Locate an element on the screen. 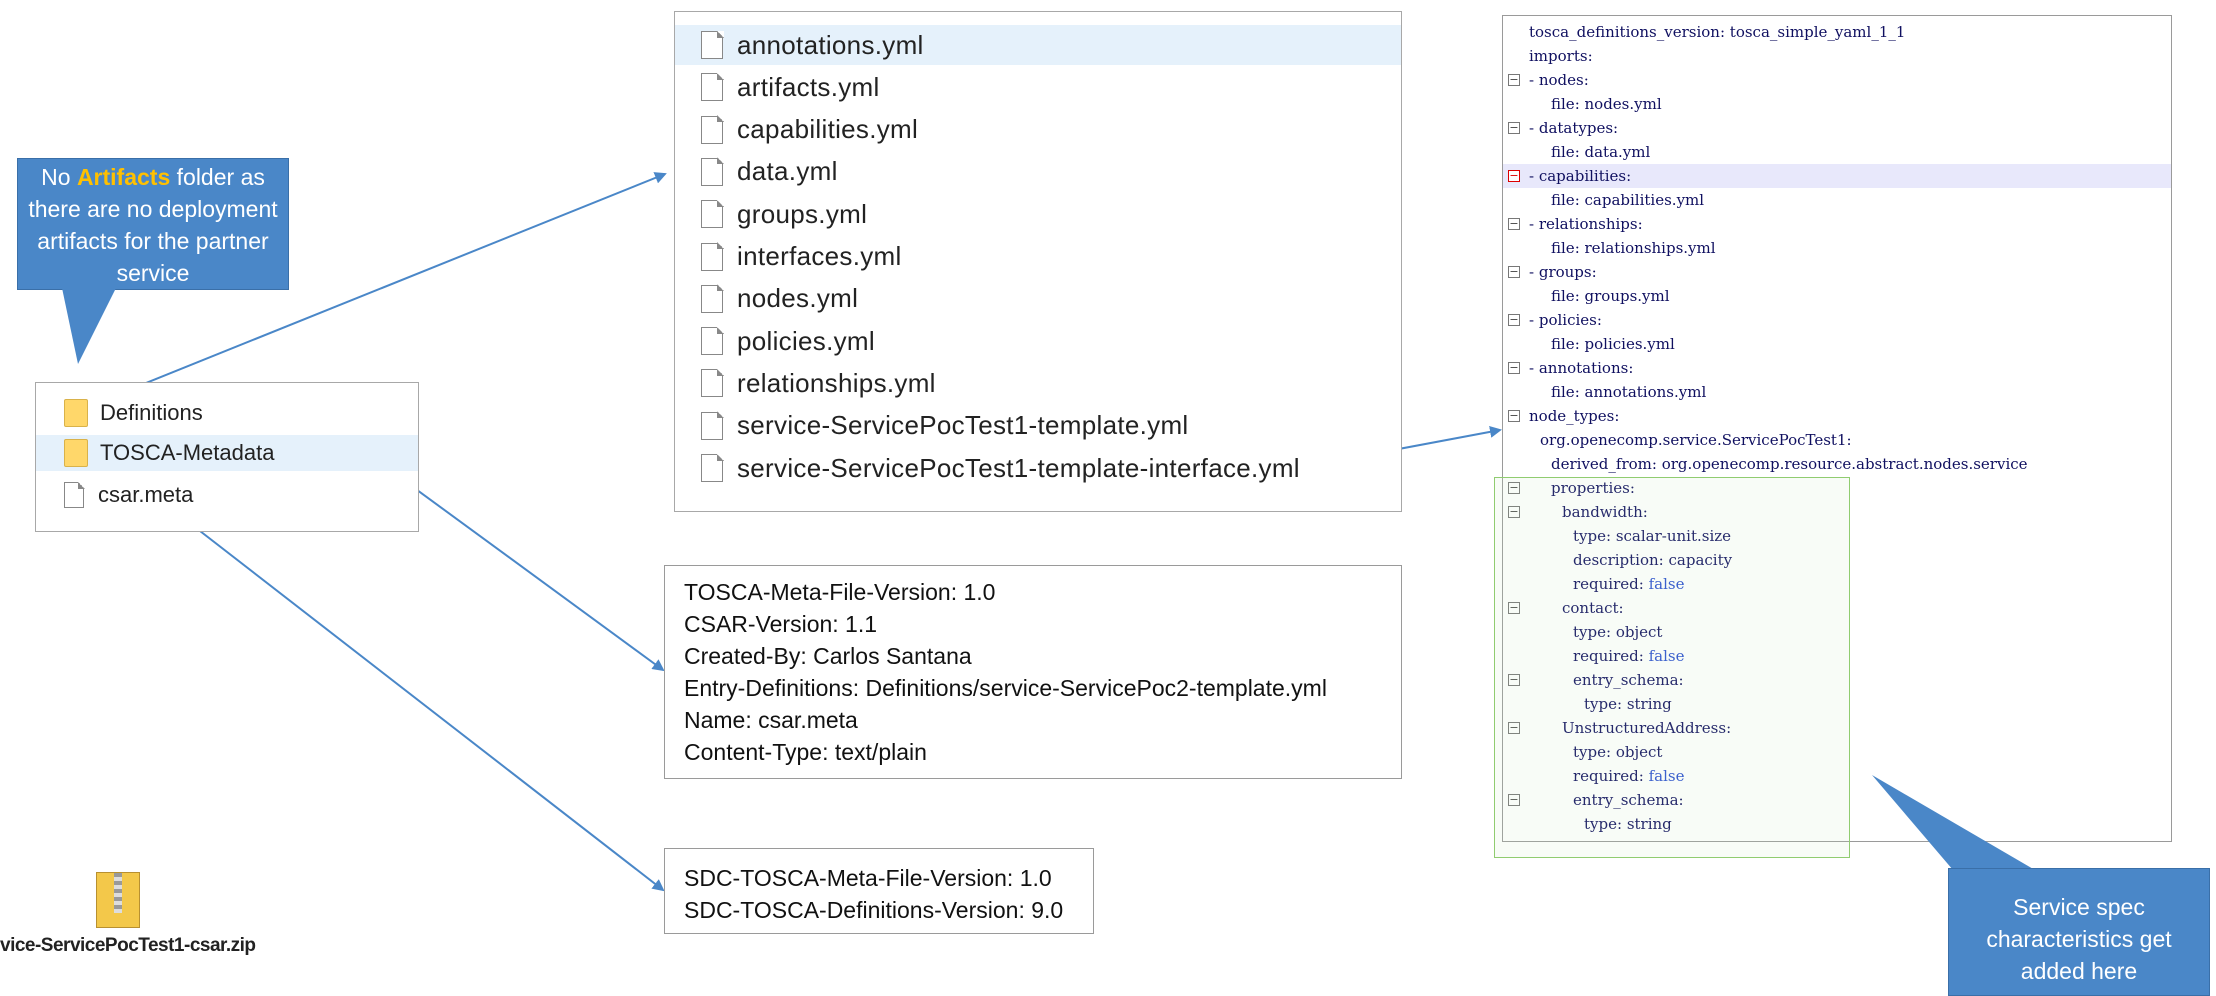  definitions-file-item: artifacts.yml is located at coordinates (1038, 87).